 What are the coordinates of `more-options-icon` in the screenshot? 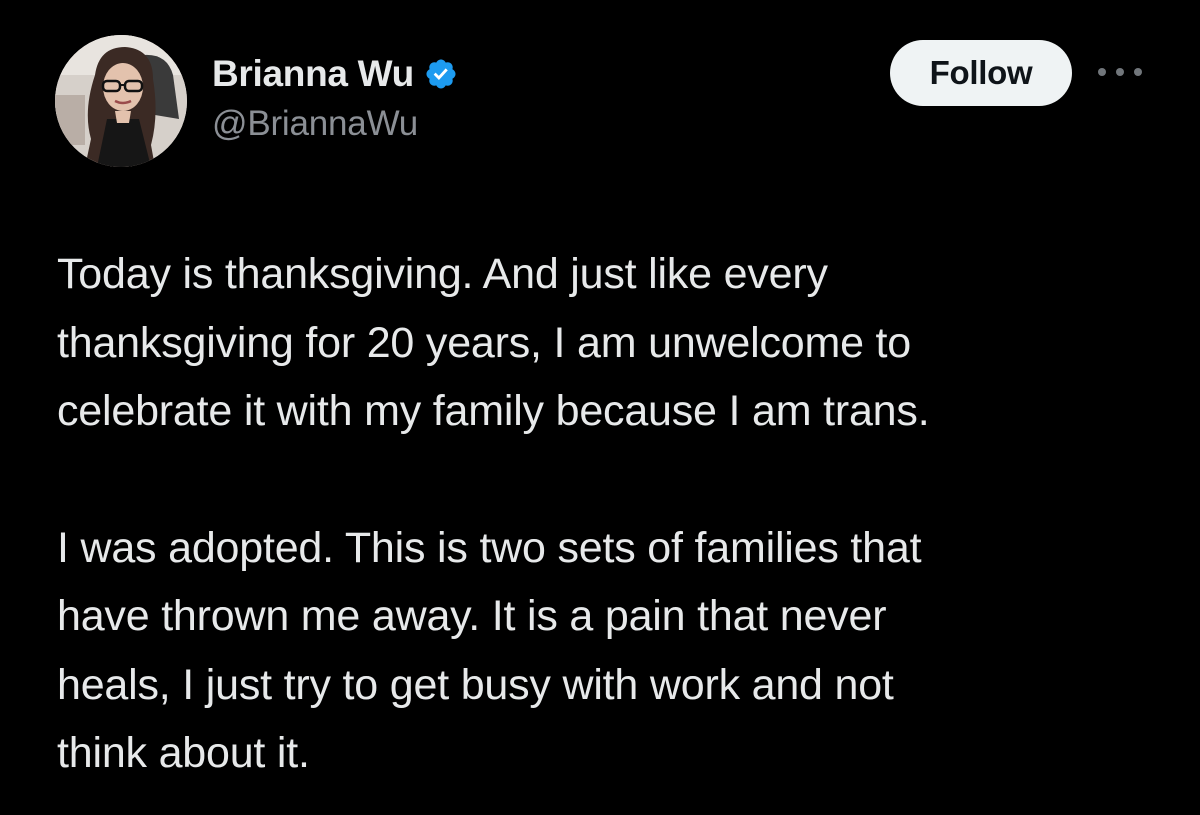 It's located at (1120, 72).